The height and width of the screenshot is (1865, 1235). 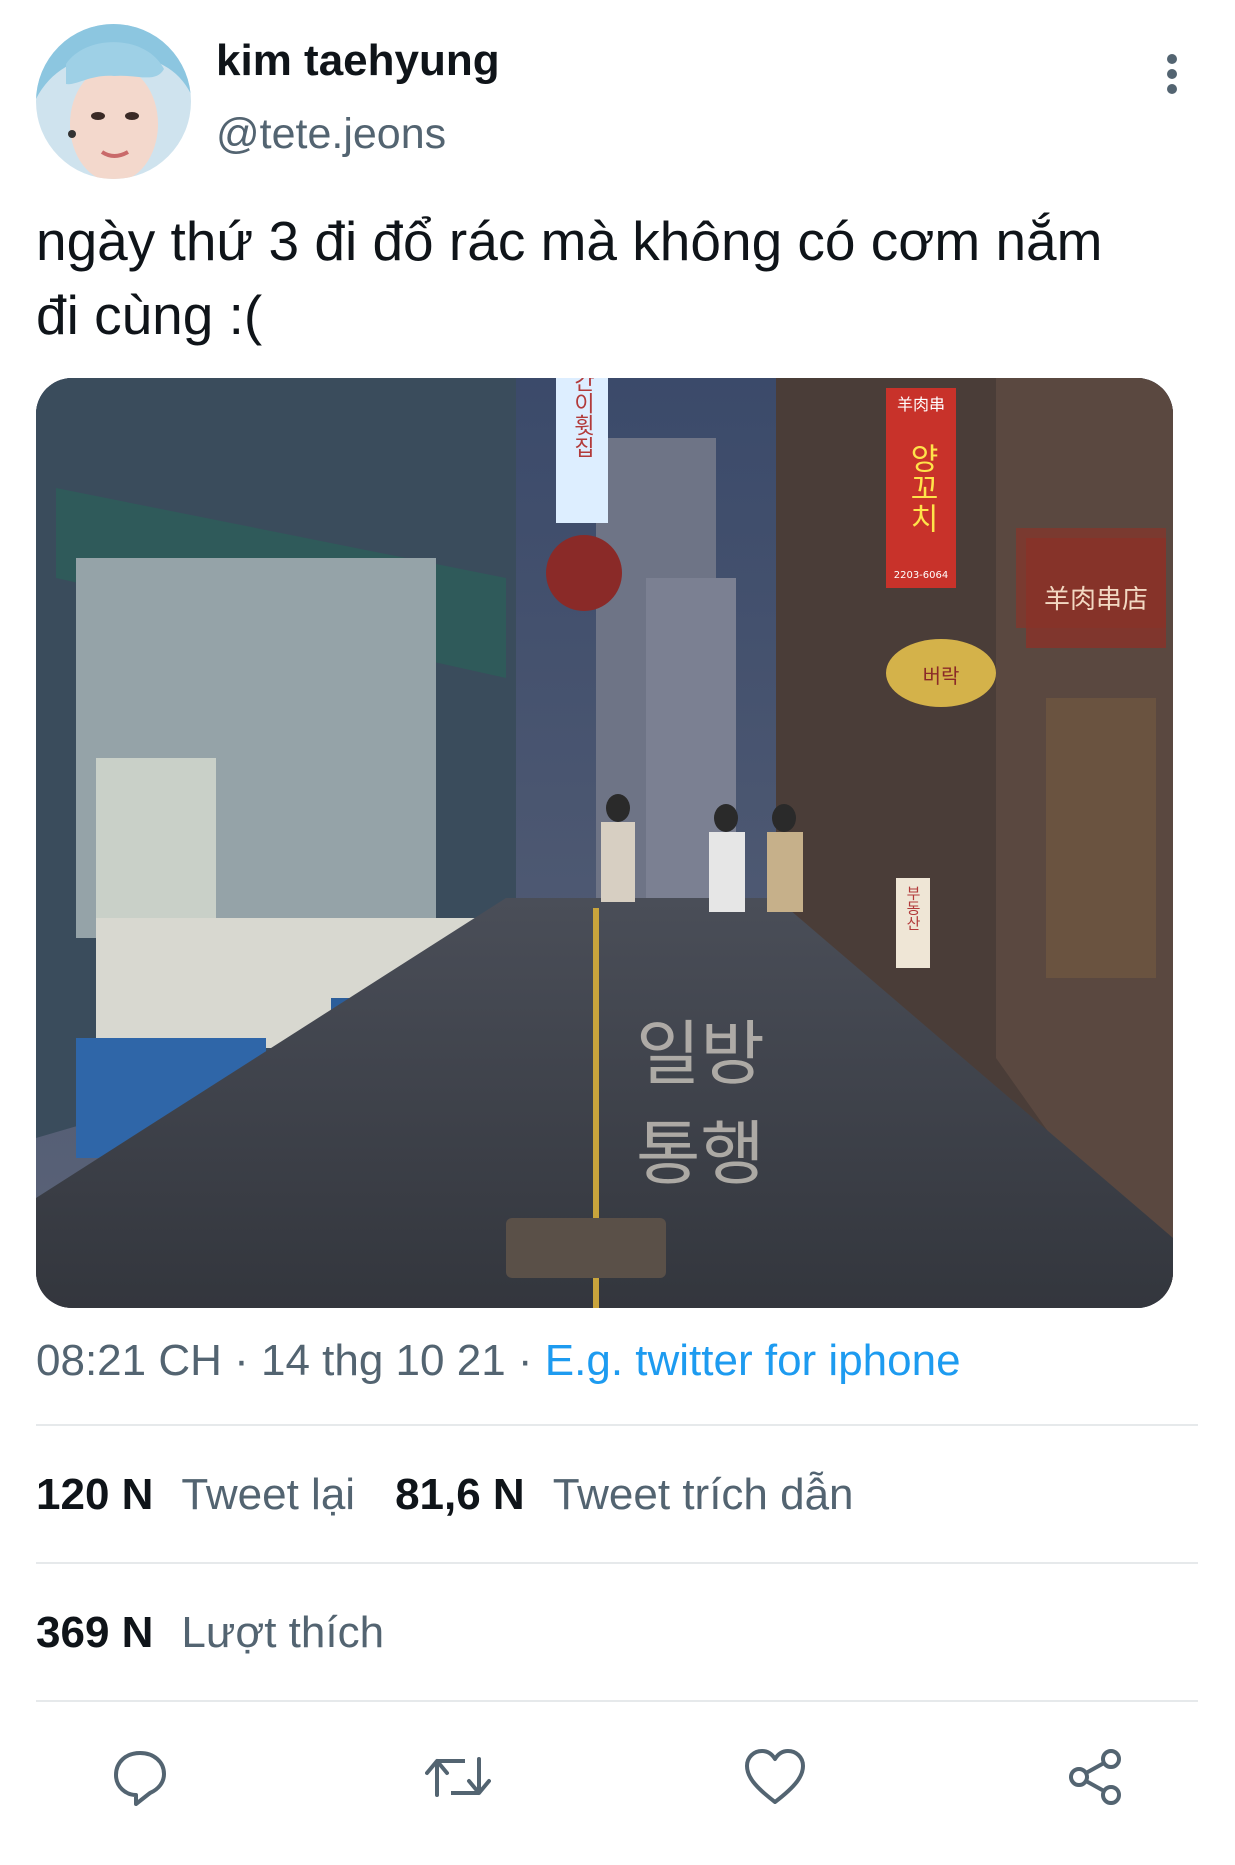 What do you see at coordinates (921, 575) in the screenshot?
I see `neon-sign-phone: 2203-6064` at bounding box center [921, 575].